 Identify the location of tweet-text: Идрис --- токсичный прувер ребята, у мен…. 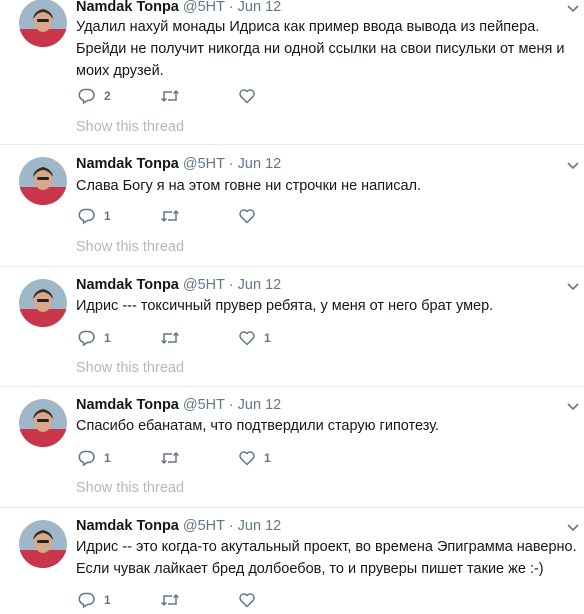
(327, 306).